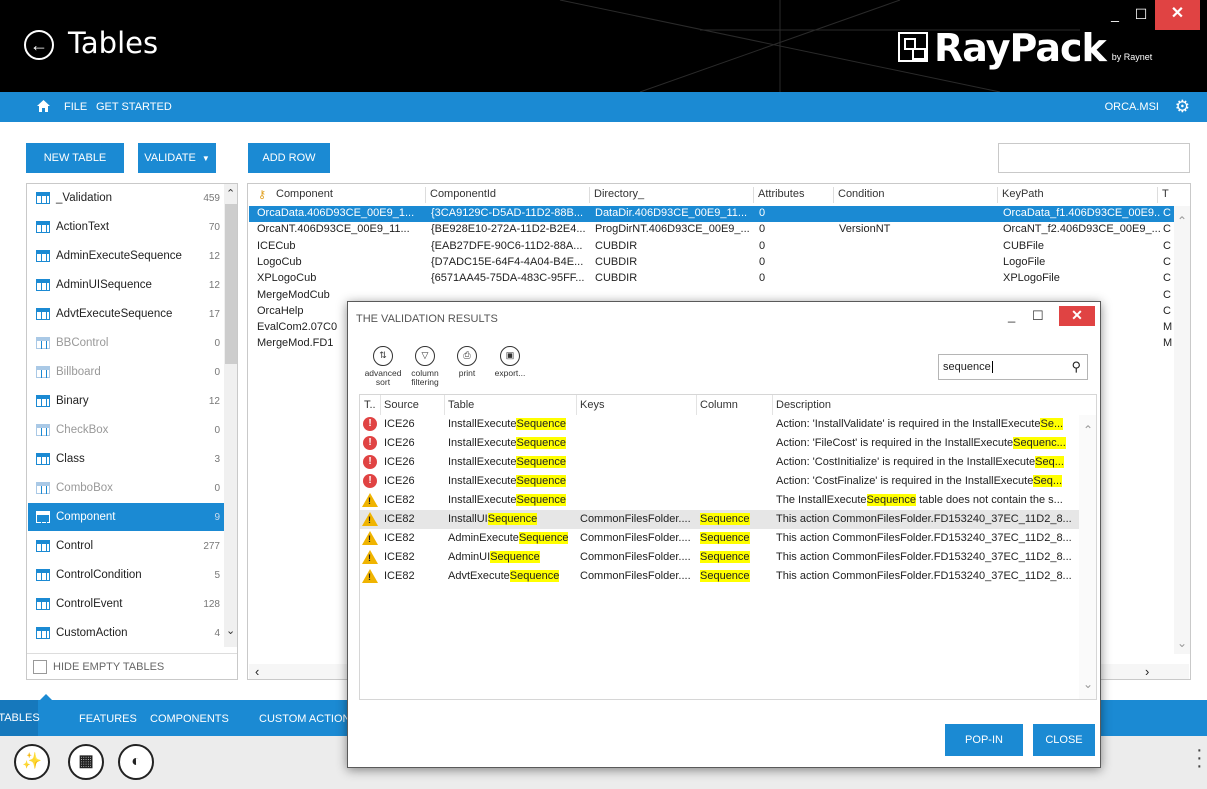 The height and width of the screenshot is (789, 1207). Describe the element at coordinates (39, 45) in the screenshot. I see `back-icon: ←` at that location.